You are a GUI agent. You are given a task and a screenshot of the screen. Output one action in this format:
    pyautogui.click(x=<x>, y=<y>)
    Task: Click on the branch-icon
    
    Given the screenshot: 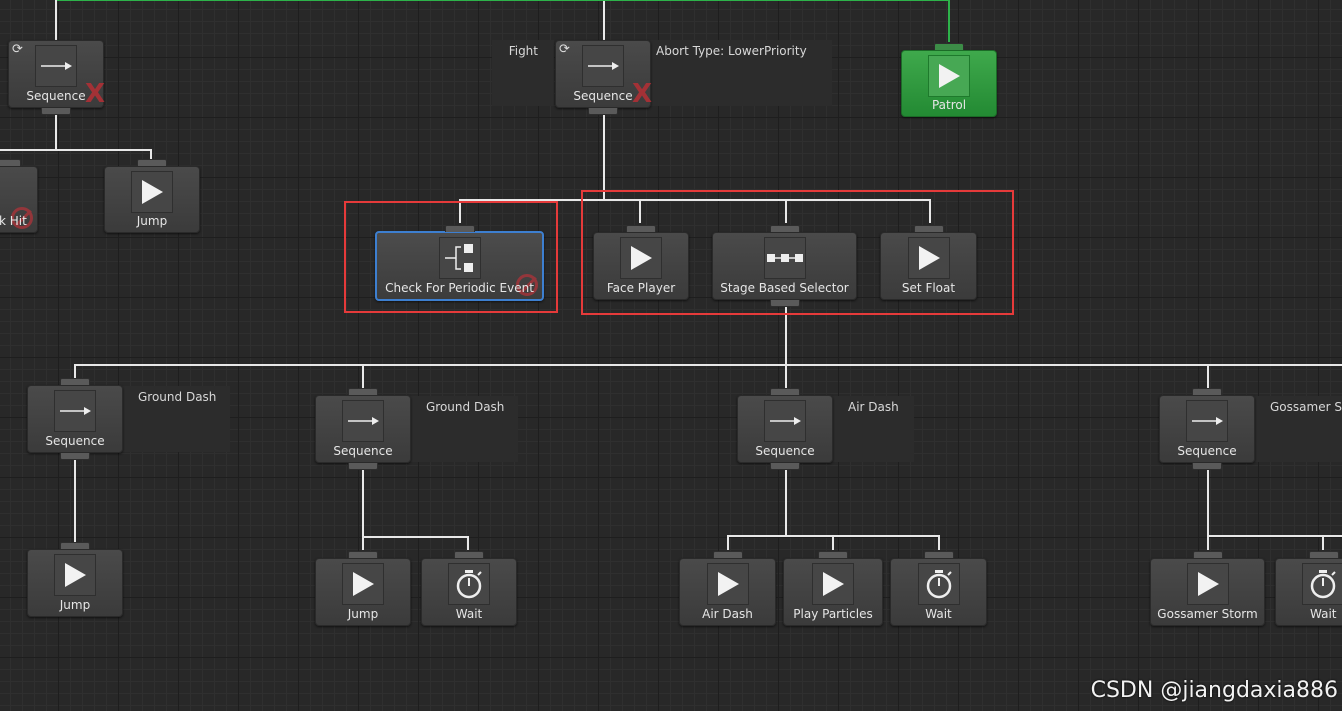 What is the action you would take?
    pyautogui.click(x=459, y=258)
    